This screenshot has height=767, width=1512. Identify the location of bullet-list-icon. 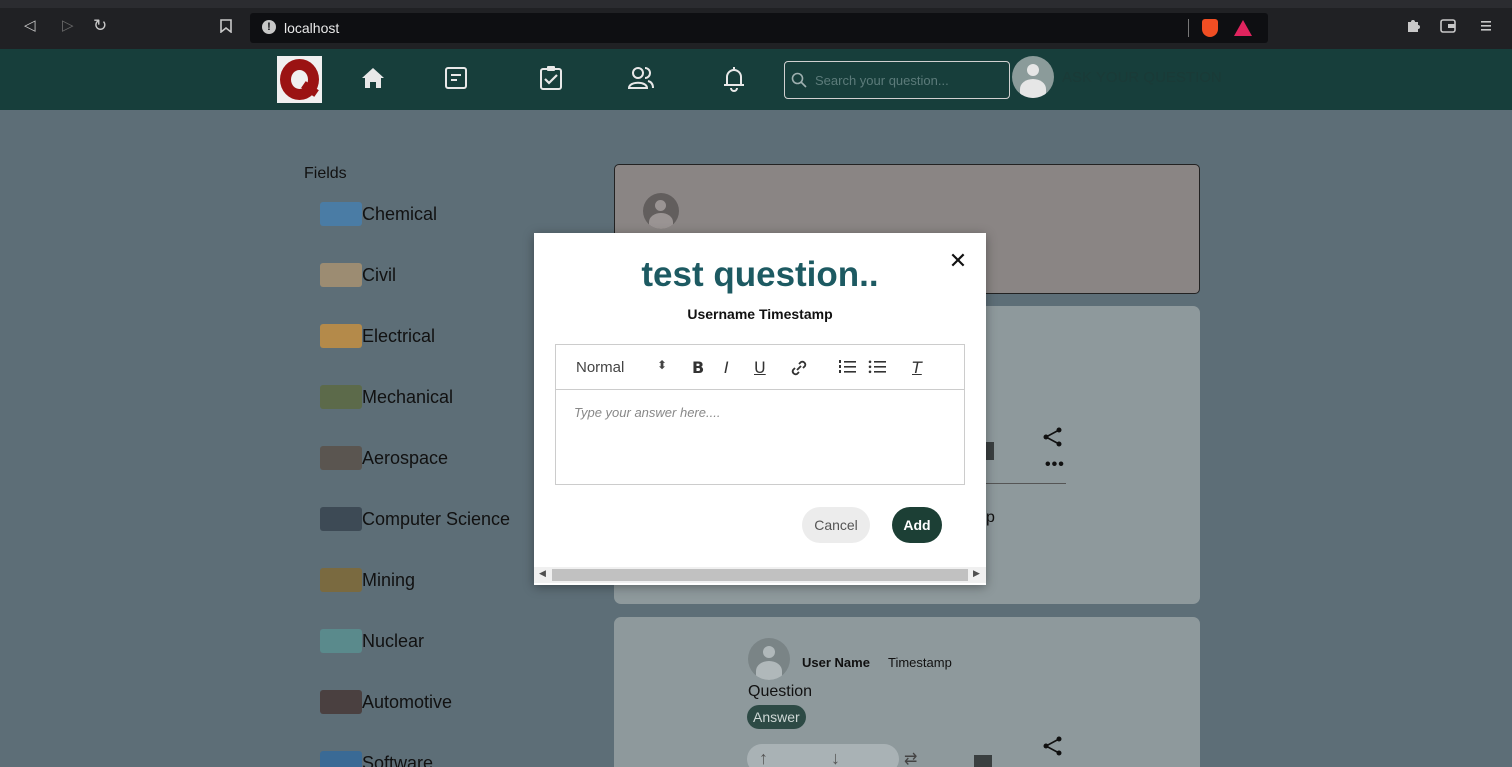
(877, 370).